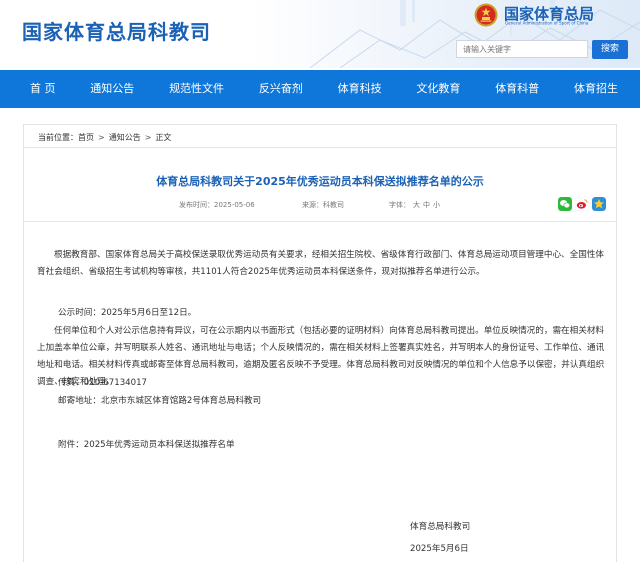  Describe the element at coordinates (522, 49) in the screenshot. I see `search-input` at that location.